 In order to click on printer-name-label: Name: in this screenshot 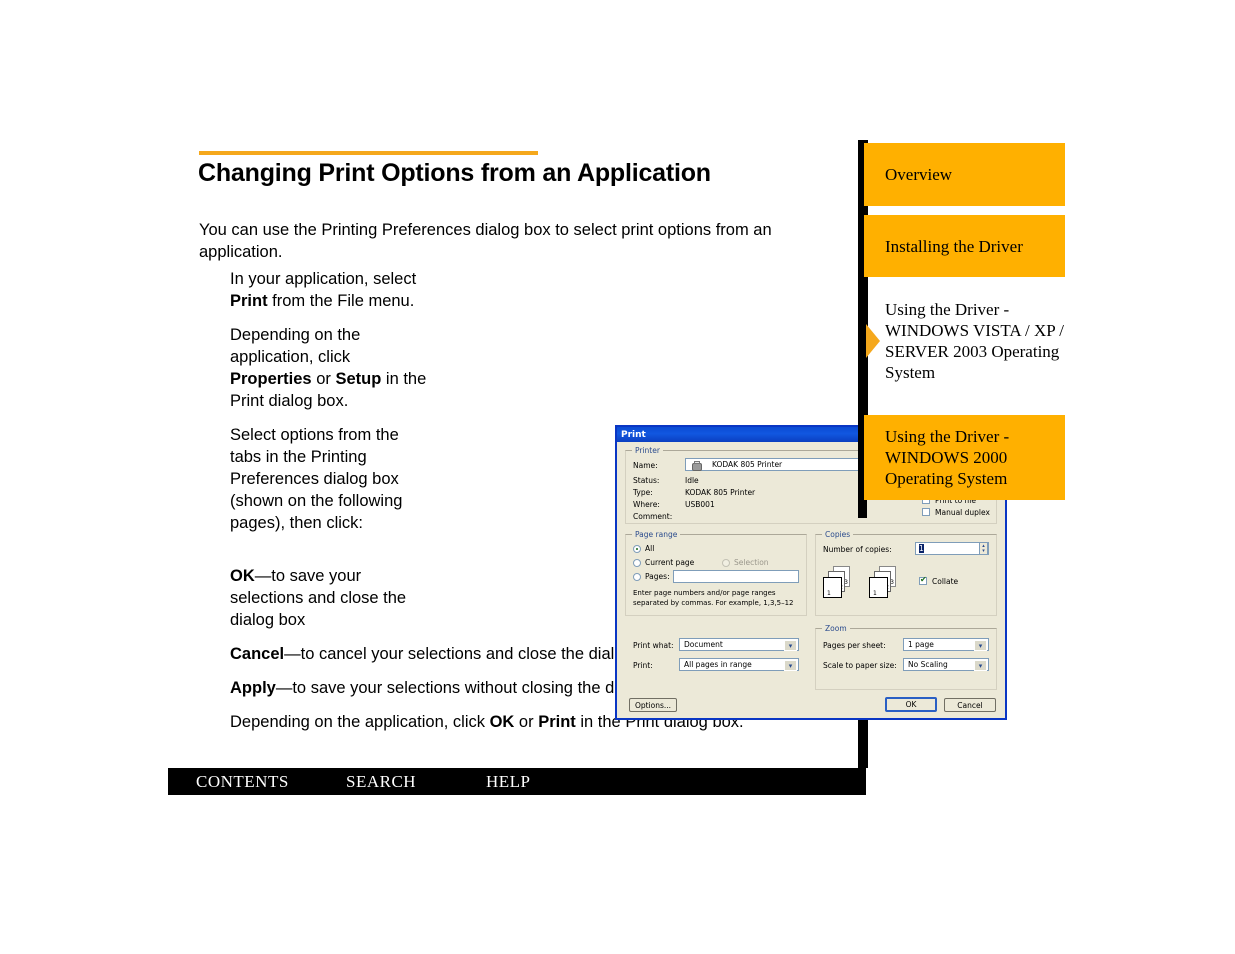, I will do `click(645, 465)`.